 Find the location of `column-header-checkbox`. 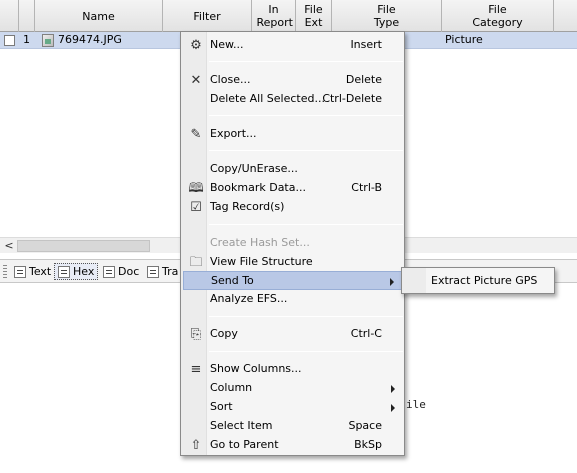

column-header-checkbox is located at coordinates (9, 16).